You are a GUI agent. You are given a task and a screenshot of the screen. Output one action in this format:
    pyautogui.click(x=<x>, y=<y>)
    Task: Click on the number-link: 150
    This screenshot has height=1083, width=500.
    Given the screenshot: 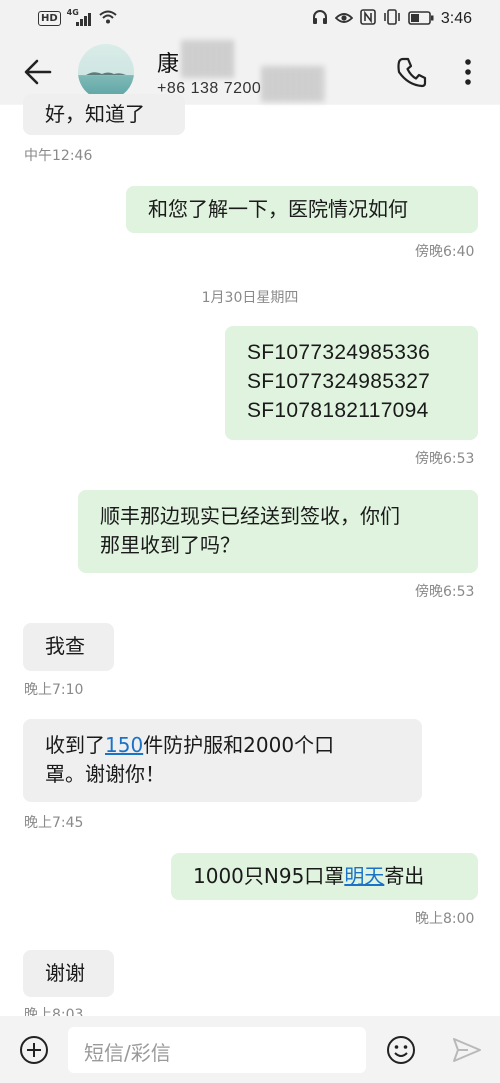 What is the action you would take?
    pyautogui.click(x=124, y=745)
    